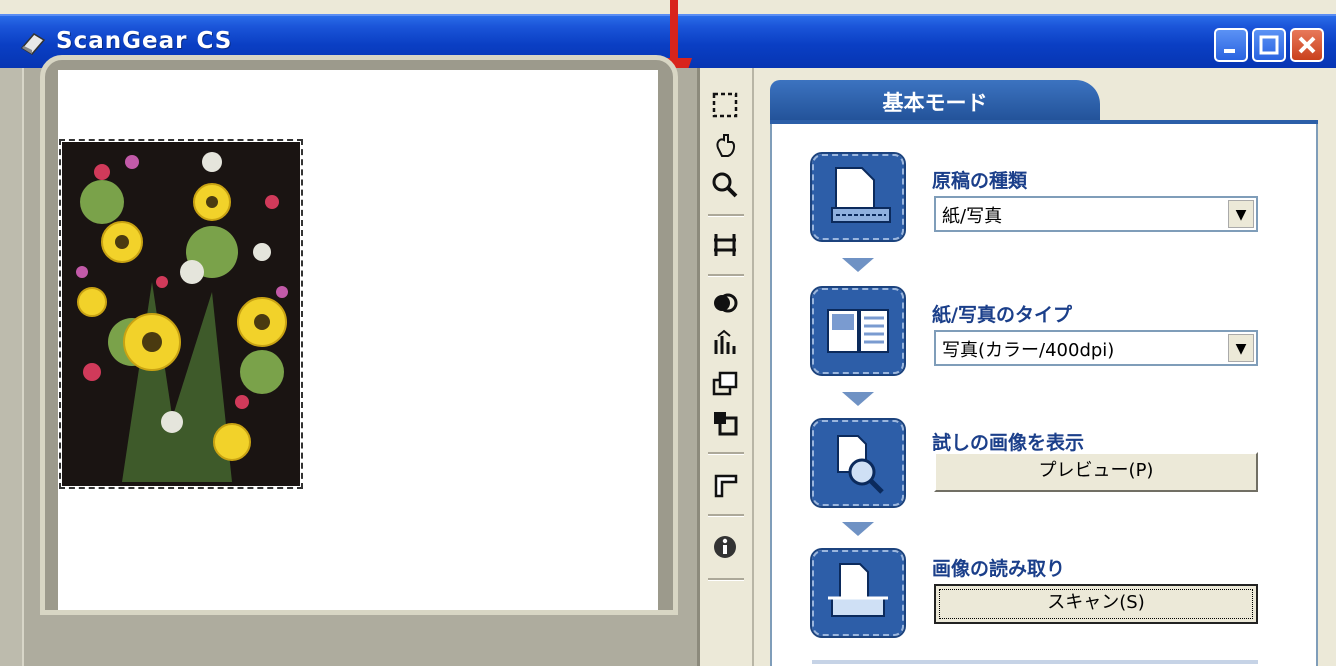 This screenshot has width=1336, height=666. What do you see at coordinates (33, 44) in the screenshot?
I see `scanner-app-icon` at bounding box center [33, 44].